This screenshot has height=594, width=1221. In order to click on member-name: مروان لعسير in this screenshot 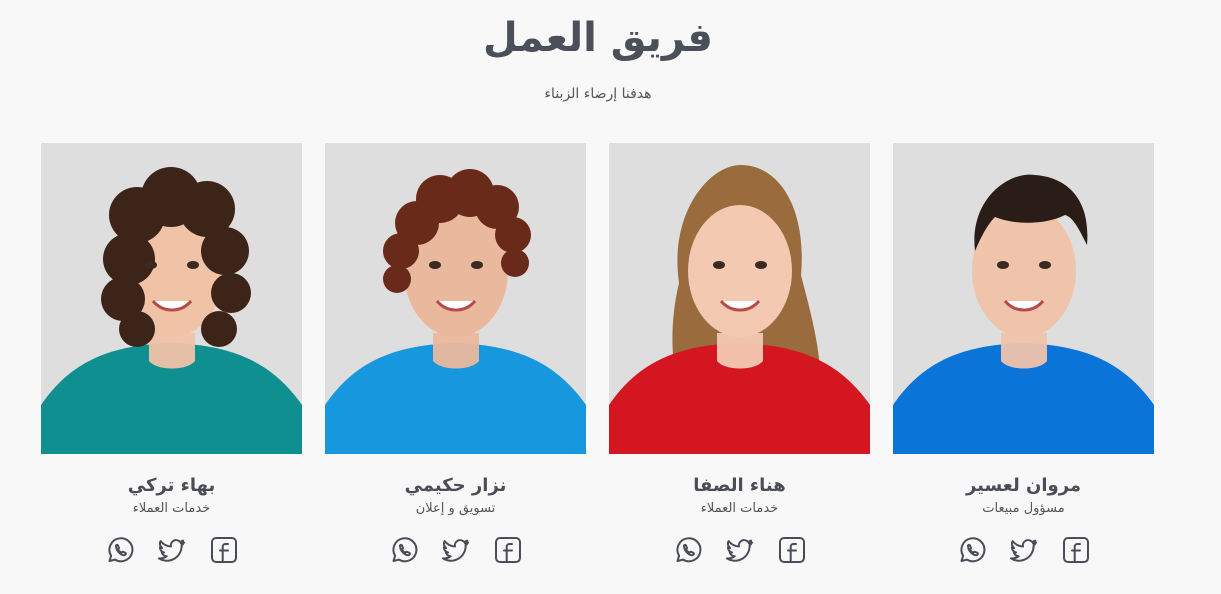, I will do `click(1023, 485)`.